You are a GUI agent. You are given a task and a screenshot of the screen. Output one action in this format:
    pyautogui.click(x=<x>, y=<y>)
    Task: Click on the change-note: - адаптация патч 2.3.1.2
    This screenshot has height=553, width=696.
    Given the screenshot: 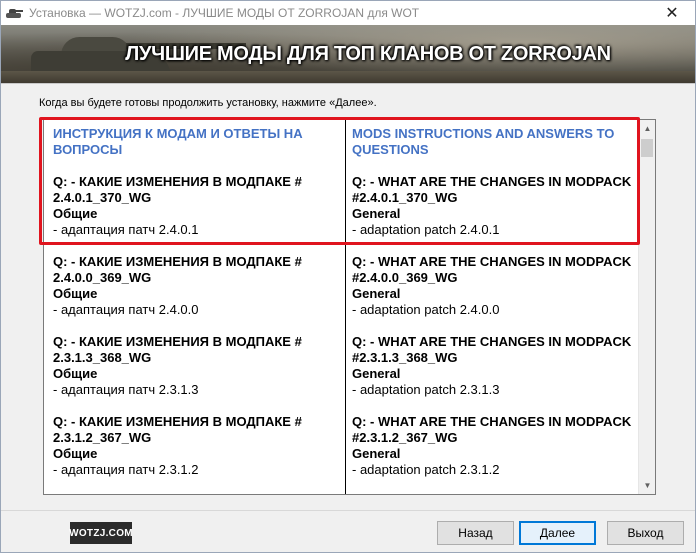 What is the action you would take?
    pyautogui.click(x=126, y=469)
    